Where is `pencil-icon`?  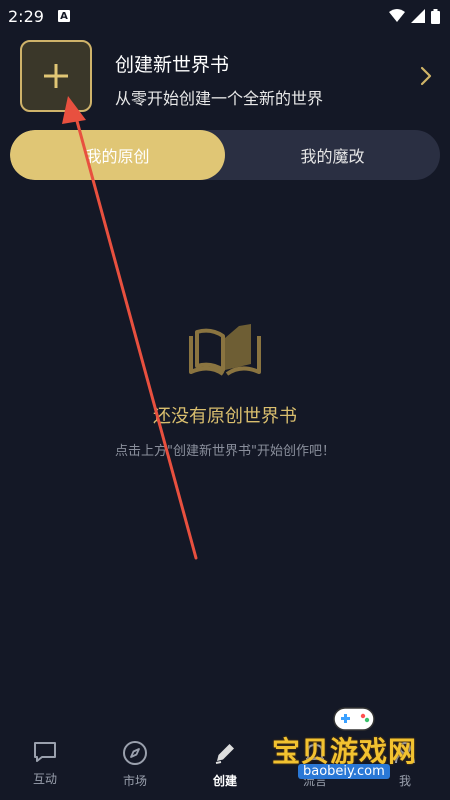 pencil-icon is located at coordinates (224, 754).